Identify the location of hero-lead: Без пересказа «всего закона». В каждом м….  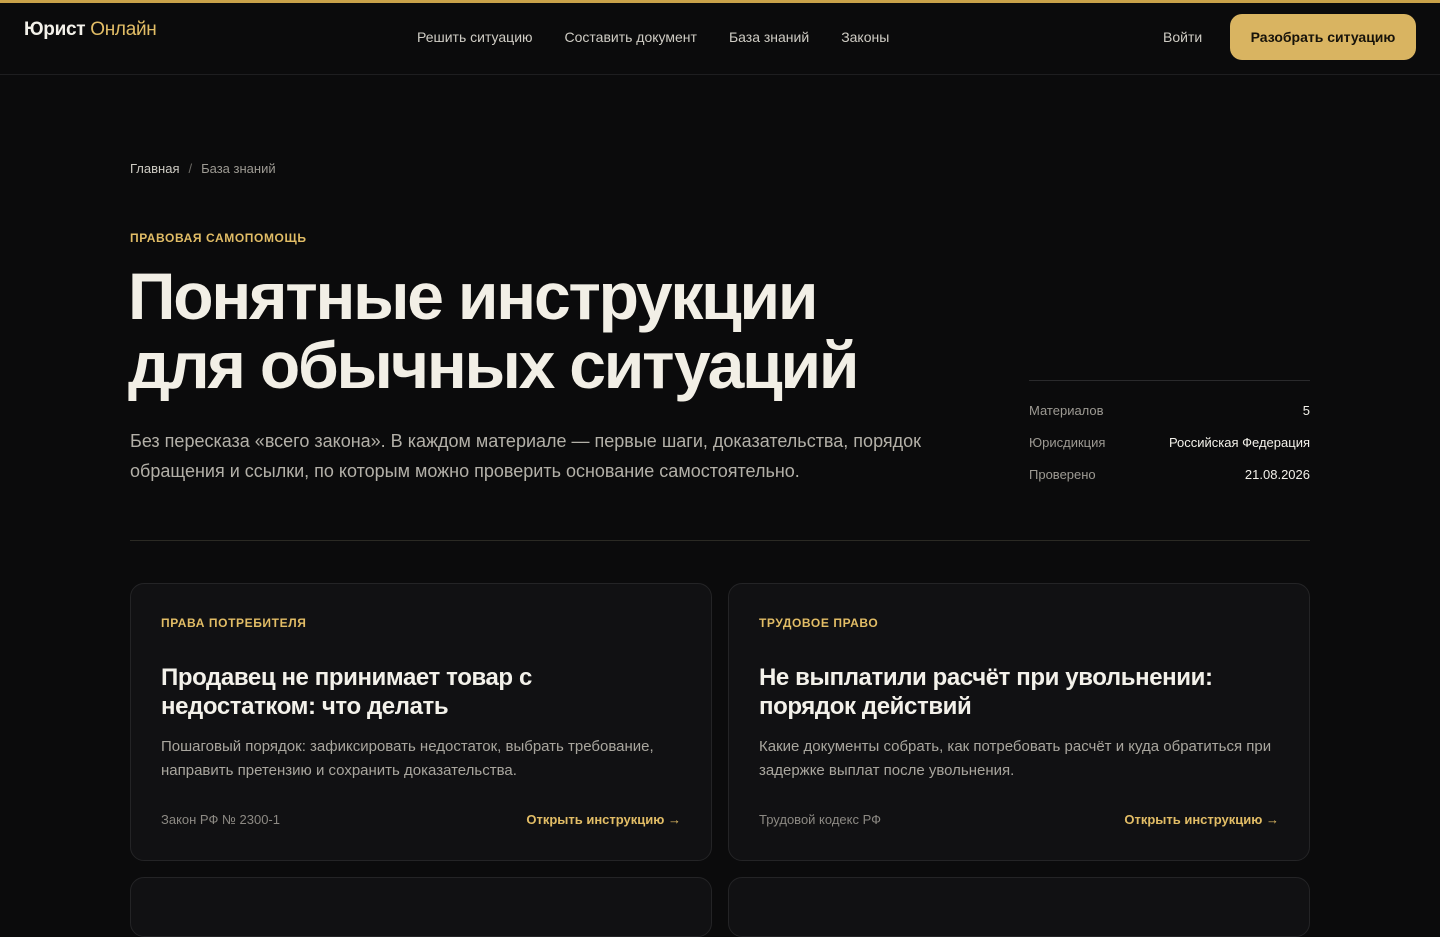
(526, 456).